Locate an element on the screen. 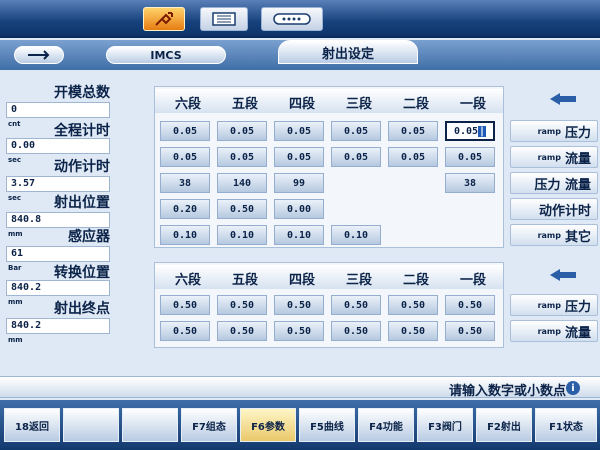 The image size is (600, 450). top-bar is located at coordinates (300, 19).